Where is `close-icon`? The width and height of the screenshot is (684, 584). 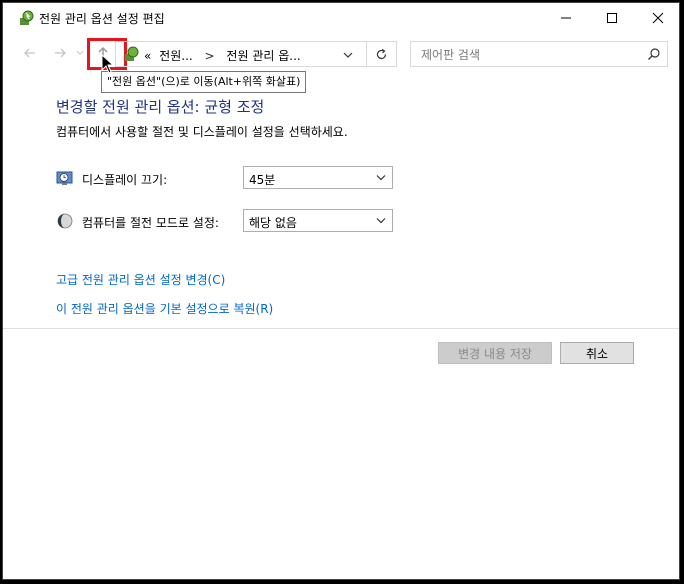
close-icon is located at coordinates (658, 18).